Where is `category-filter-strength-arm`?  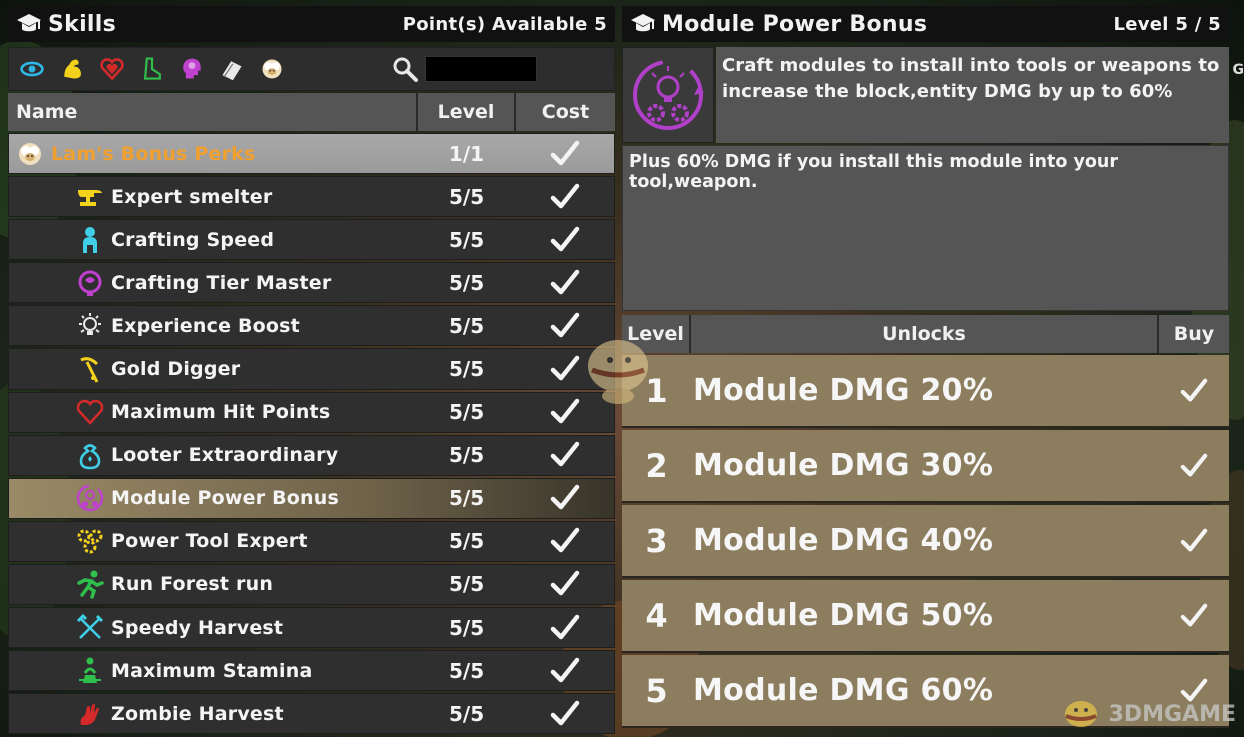 category-filter-strength-arm is located at coordinates (72, 69).